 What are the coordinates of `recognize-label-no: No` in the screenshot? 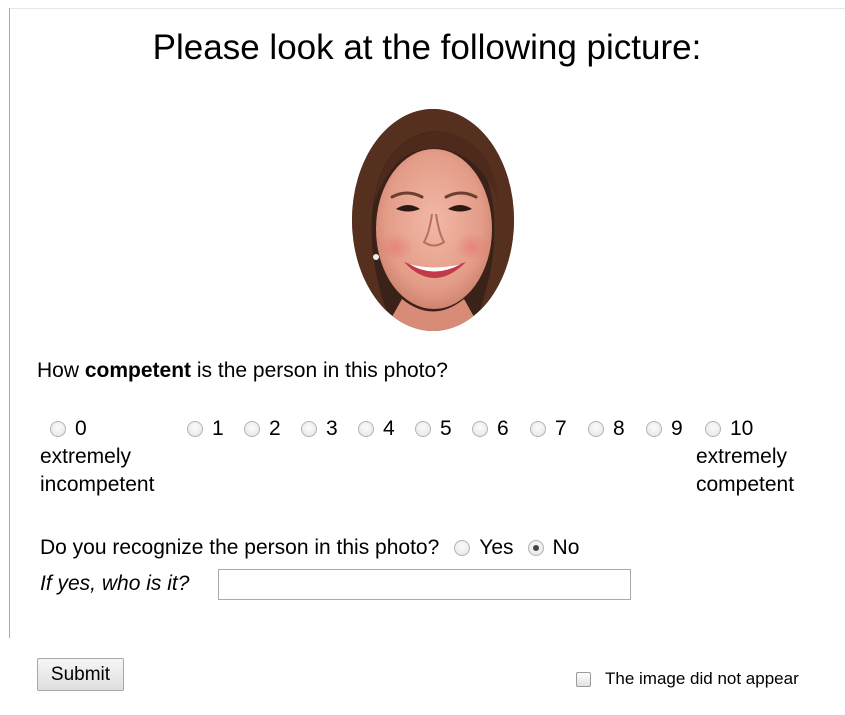 It's located at (566, 547).